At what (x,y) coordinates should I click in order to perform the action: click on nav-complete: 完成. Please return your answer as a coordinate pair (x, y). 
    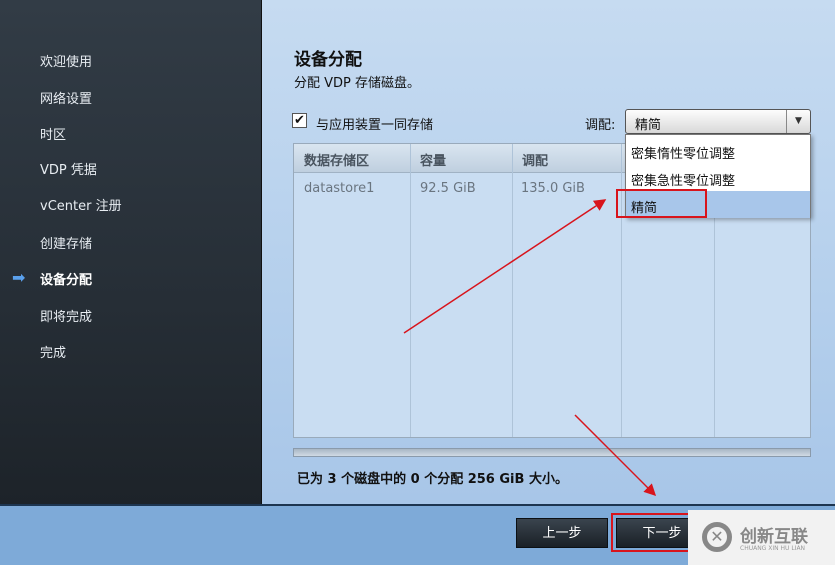
    Looking at the image, I should click on (53, 351).